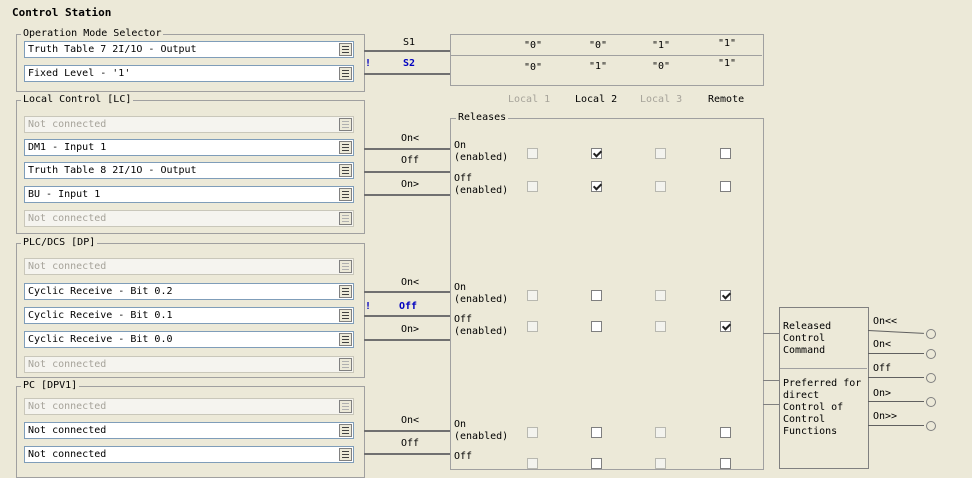  Describe the element at coordinates (189, 194) in the screenshot. I see `lc-field-4: BU - Input 1` at that location.